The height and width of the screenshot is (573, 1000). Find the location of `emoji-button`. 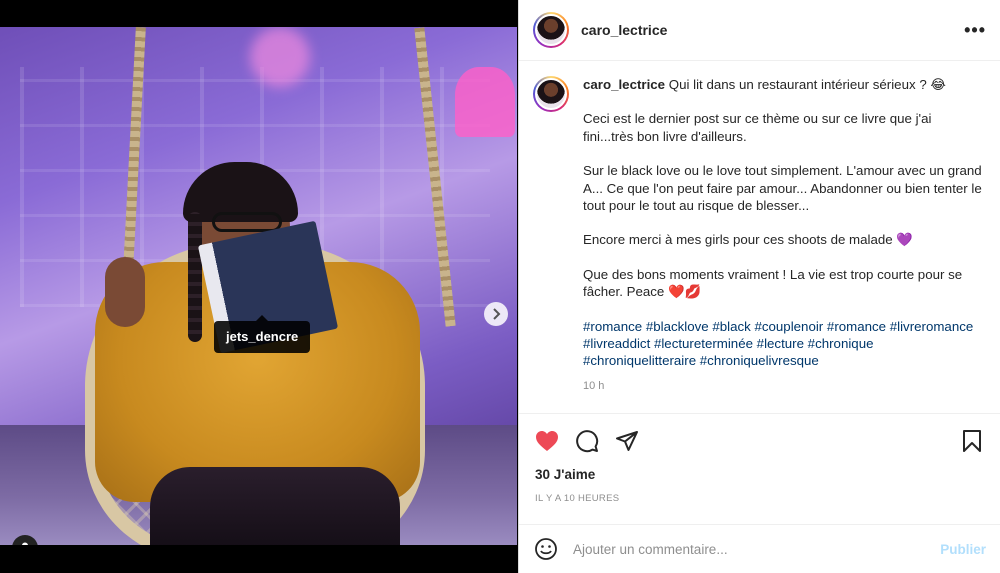

emoji-button is located at coordinates (546, 549).